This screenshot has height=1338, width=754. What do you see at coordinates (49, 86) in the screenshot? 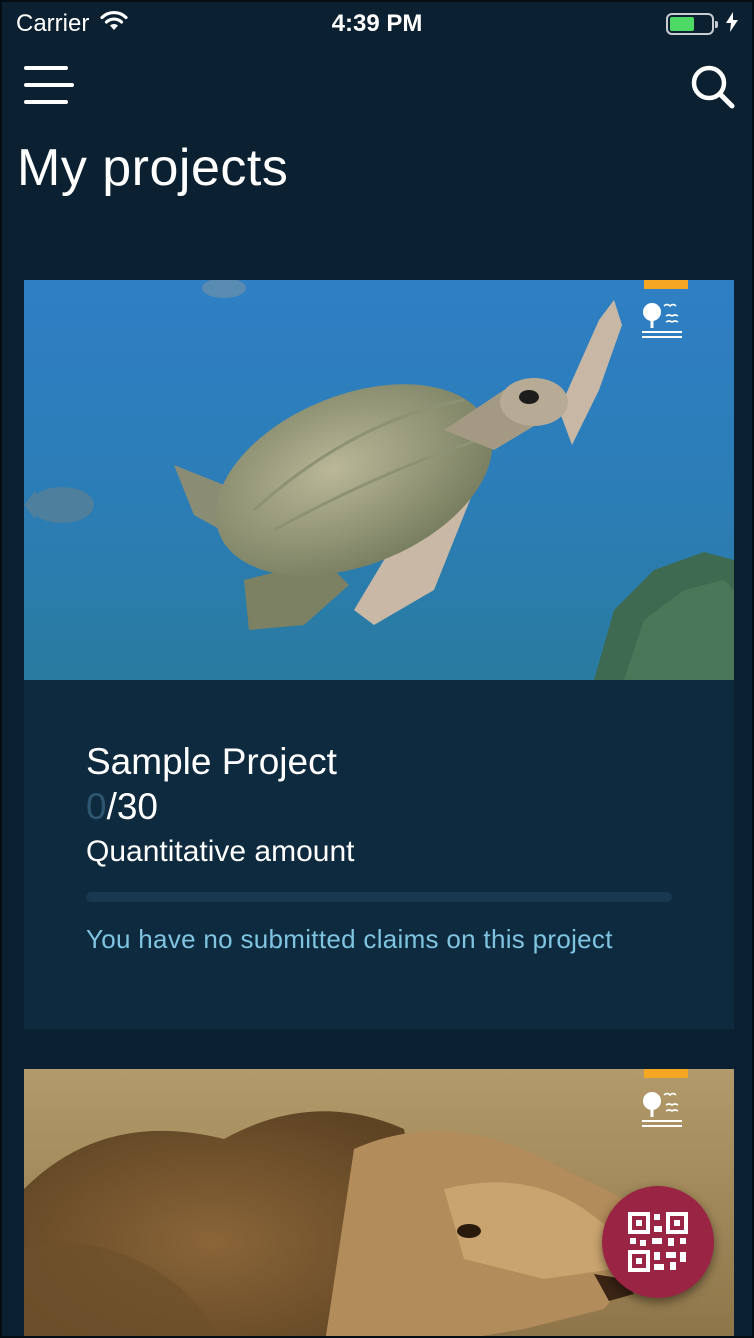
I see `hamburger-menu-icon` at bounding box center [49, 86].